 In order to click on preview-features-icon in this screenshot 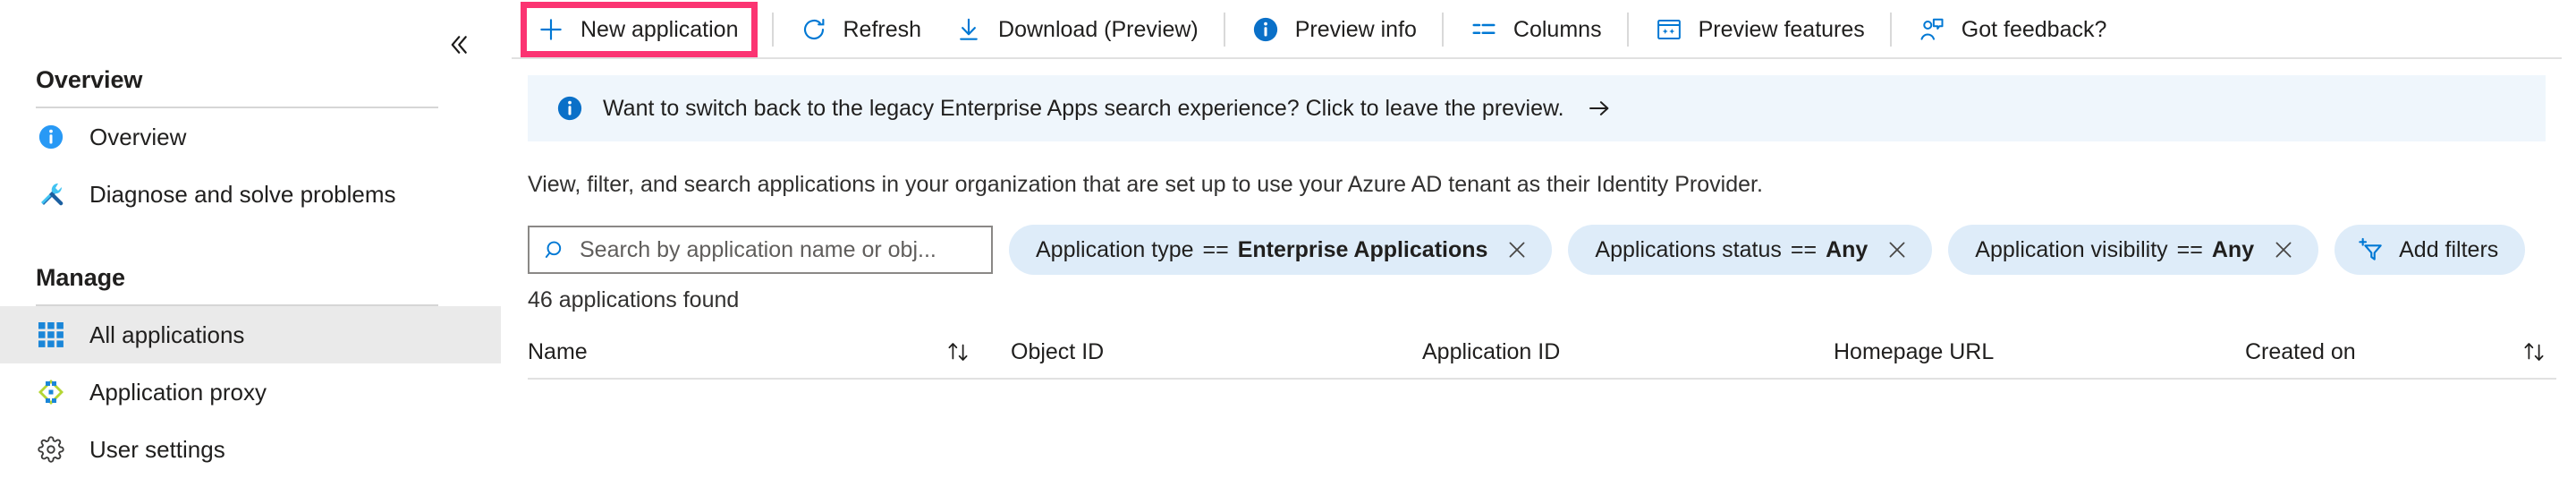, I will do `click(1669, 29)`.